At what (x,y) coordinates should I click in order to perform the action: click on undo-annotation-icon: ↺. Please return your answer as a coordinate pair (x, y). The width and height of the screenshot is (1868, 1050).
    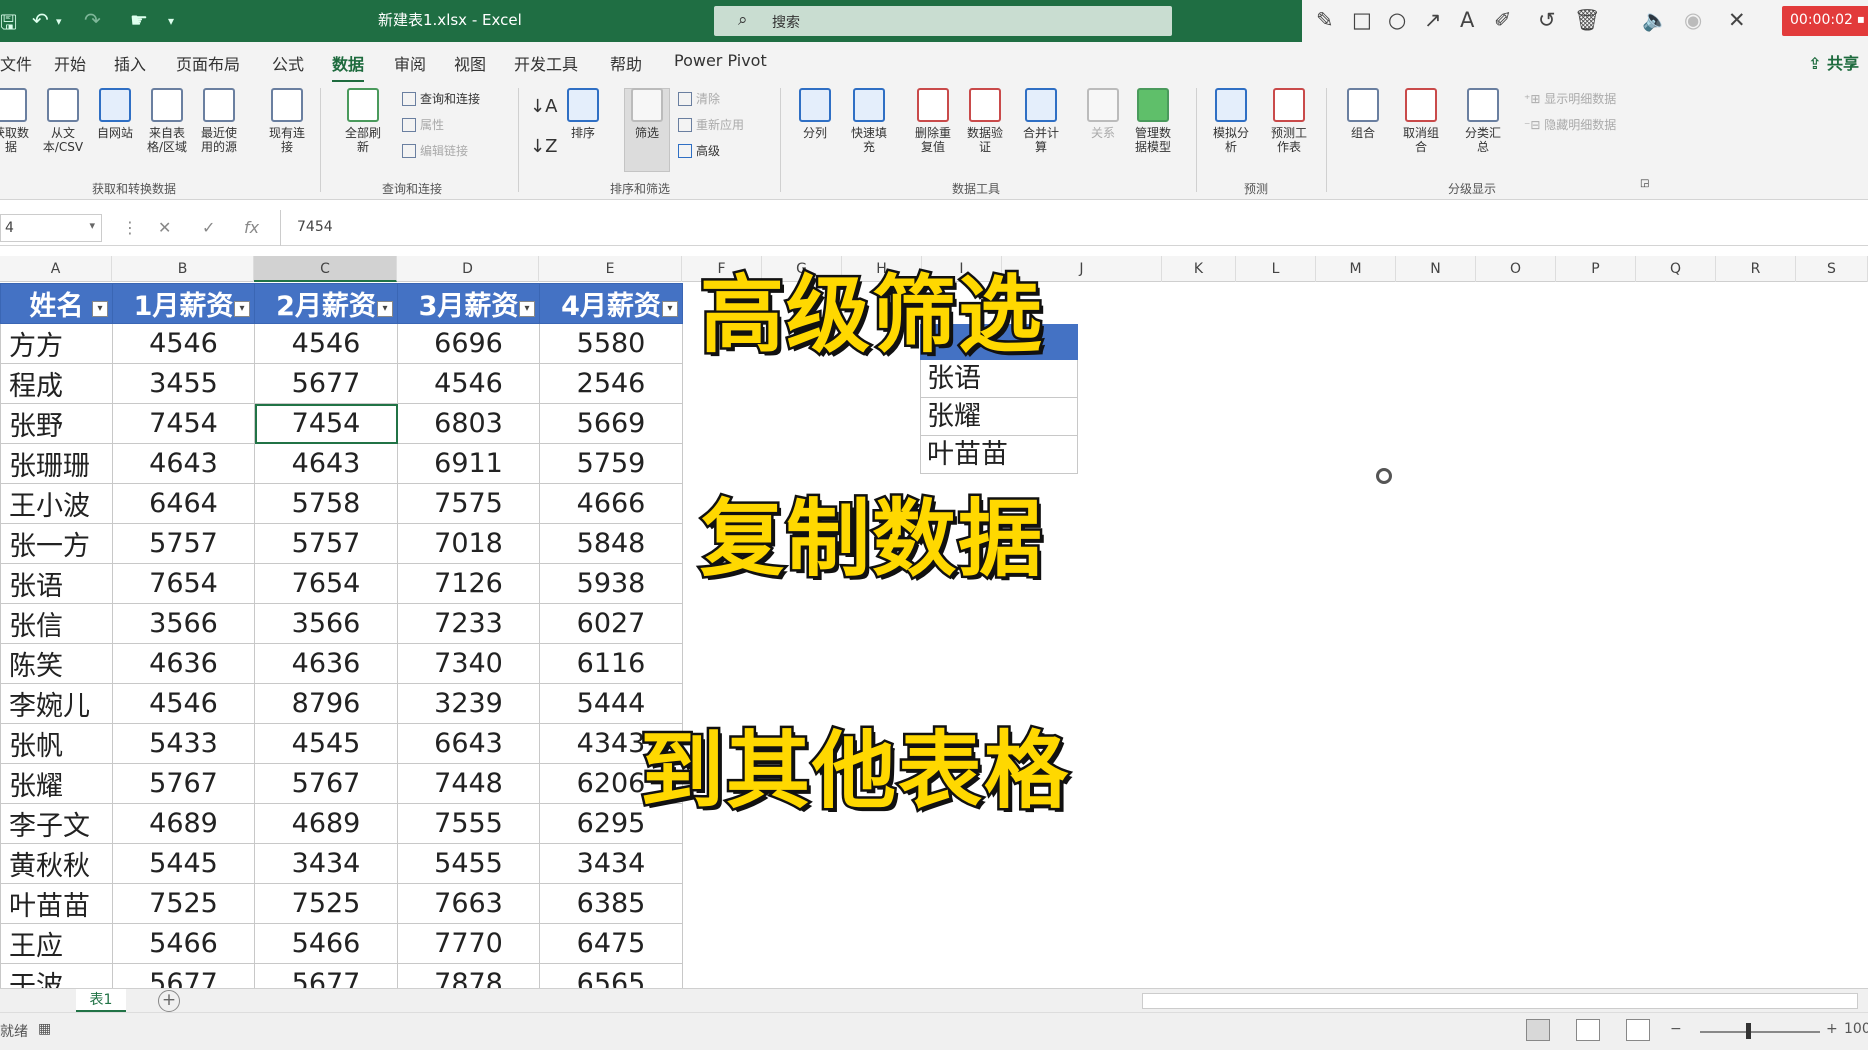
    Looking at the image, I should click on (1547, 20).